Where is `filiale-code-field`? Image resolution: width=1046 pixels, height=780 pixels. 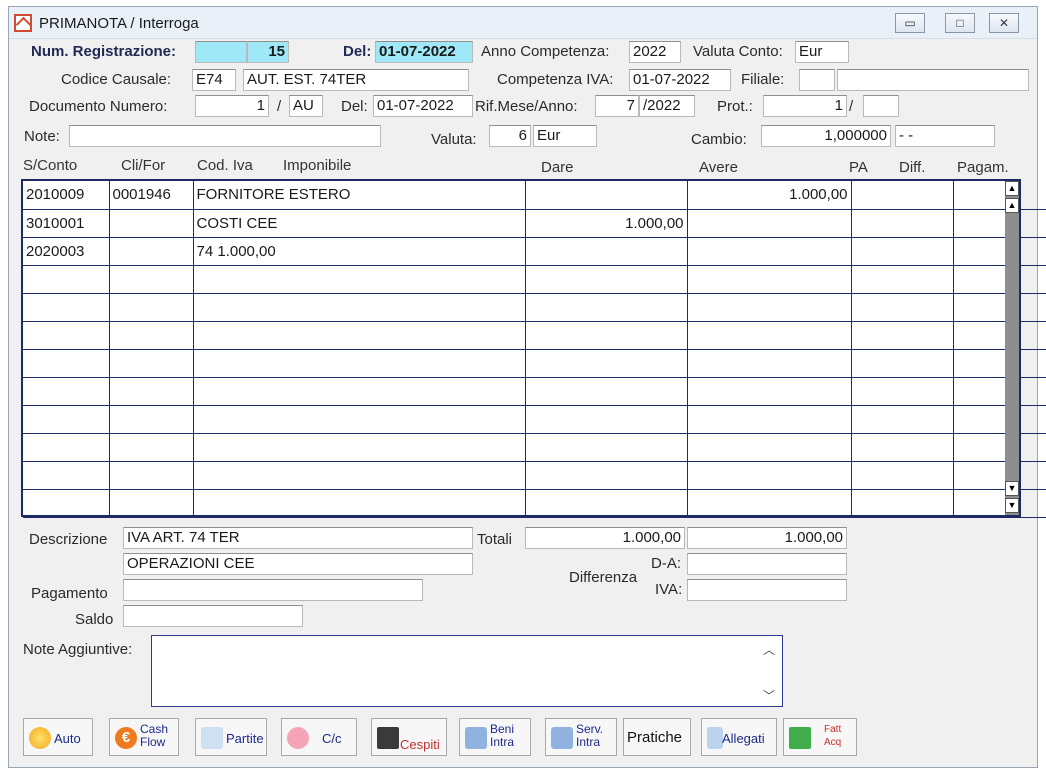 filiale-code-field is located at coordinates (817, 80).